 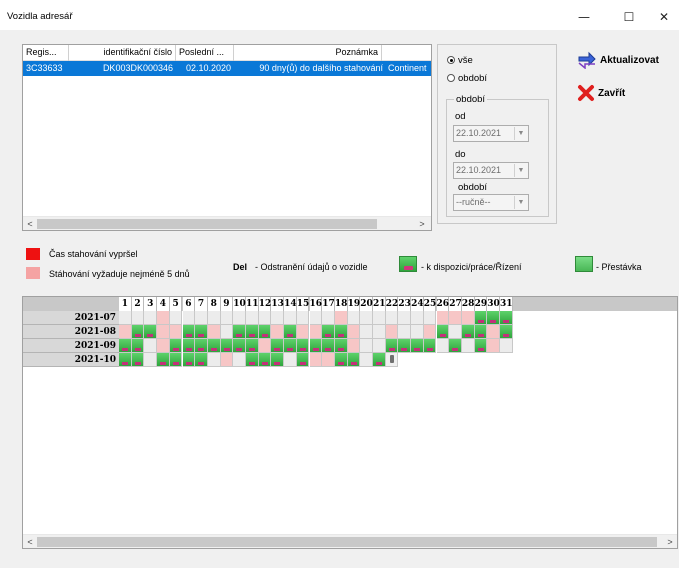 I want to click on mode-select: --ručně-- ▼, so click(x=491, y=202).